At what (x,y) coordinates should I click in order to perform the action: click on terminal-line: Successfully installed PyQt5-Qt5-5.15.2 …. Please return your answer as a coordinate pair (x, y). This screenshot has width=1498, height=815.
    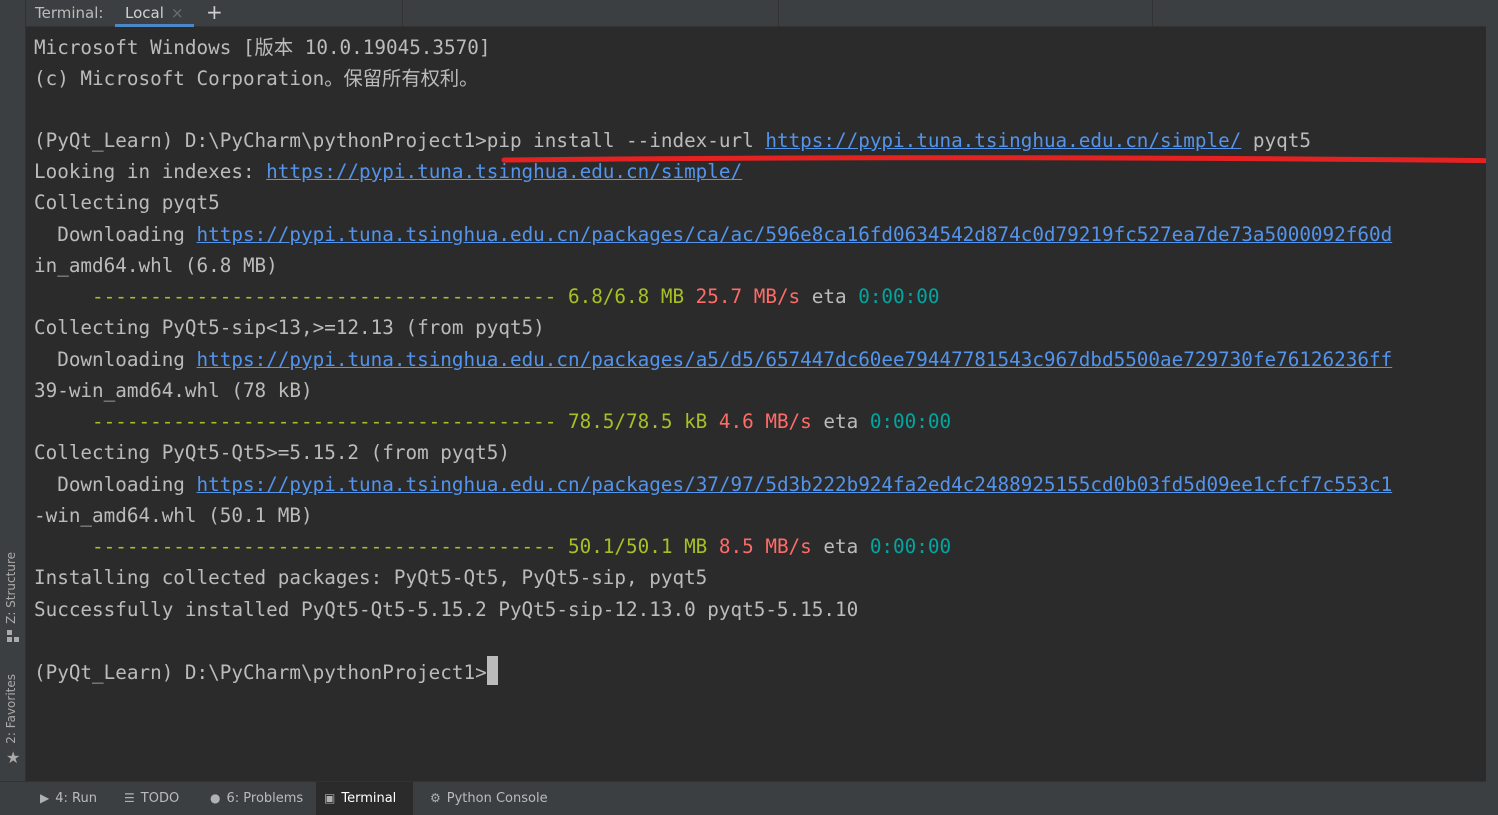
    Looking at the image, I should click on (446, 609).